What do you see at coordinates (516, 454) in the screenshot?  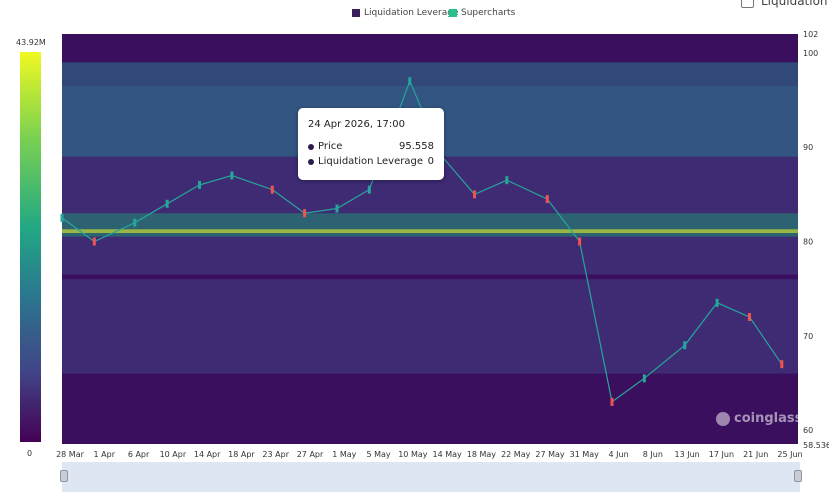 I see `x-tick-label: 22 May` at bounding box center [516, 454].